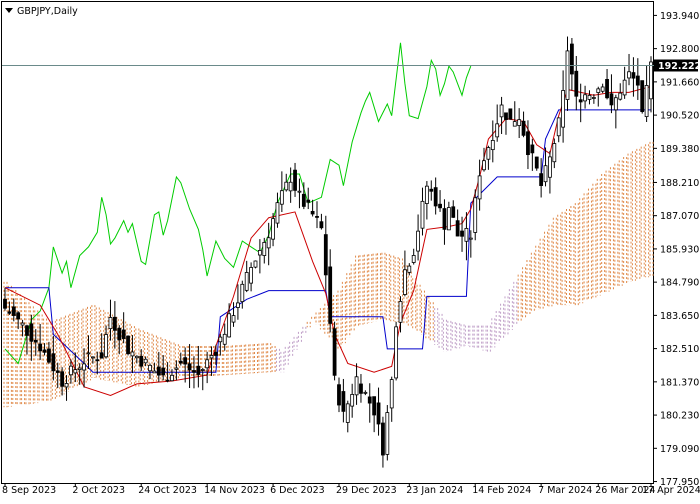 Image resolution: width=700 pixels, height=504 pixels. I want to click on time-tick-label: 14 Feb 2024, so click(501, 490).